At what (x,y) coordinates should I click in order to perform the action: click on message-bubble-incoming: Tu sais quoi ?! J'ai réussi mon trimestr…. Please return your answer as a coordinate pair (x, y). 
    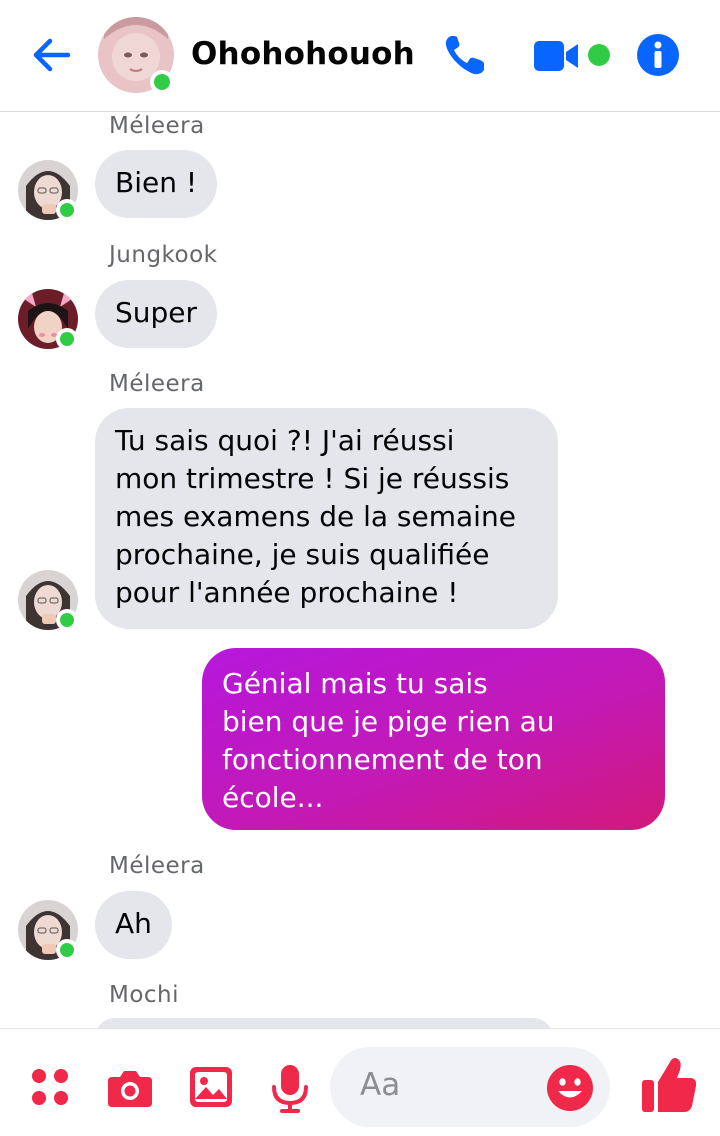
    Looking at the image, I should click on (326, 518).